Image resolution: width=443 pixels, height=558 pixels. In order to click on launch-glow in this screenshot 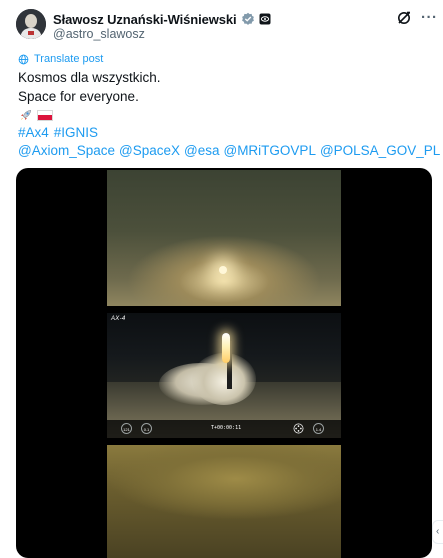, I will do `click(223, 270)`.